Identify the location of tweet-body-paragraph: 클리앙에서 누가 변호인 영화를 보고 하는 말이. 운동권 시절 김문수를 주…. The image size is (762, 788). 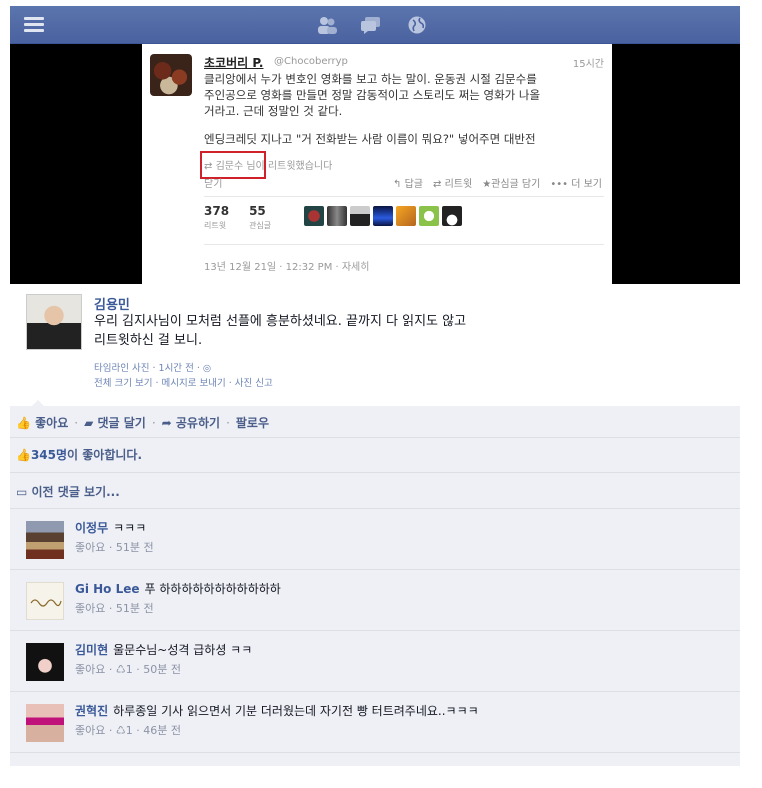
(372, 95).